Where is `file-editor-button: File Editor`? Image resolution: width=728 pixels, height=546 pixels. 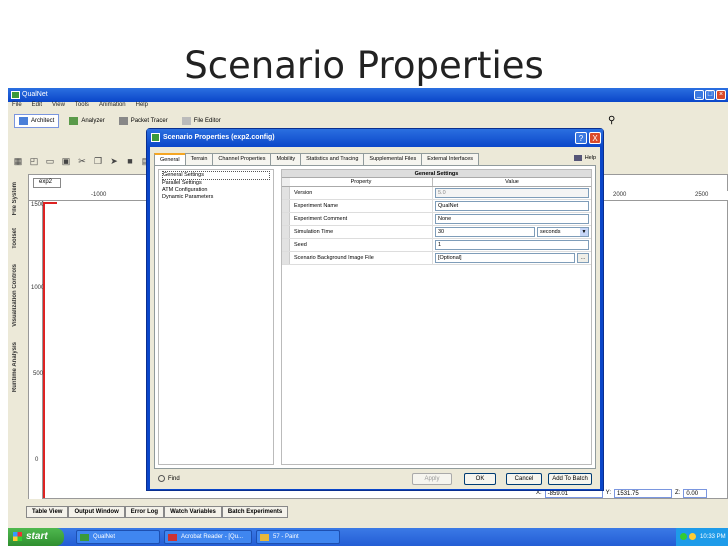 file-editor-button: File Editor is located at coordinates (201, 121).